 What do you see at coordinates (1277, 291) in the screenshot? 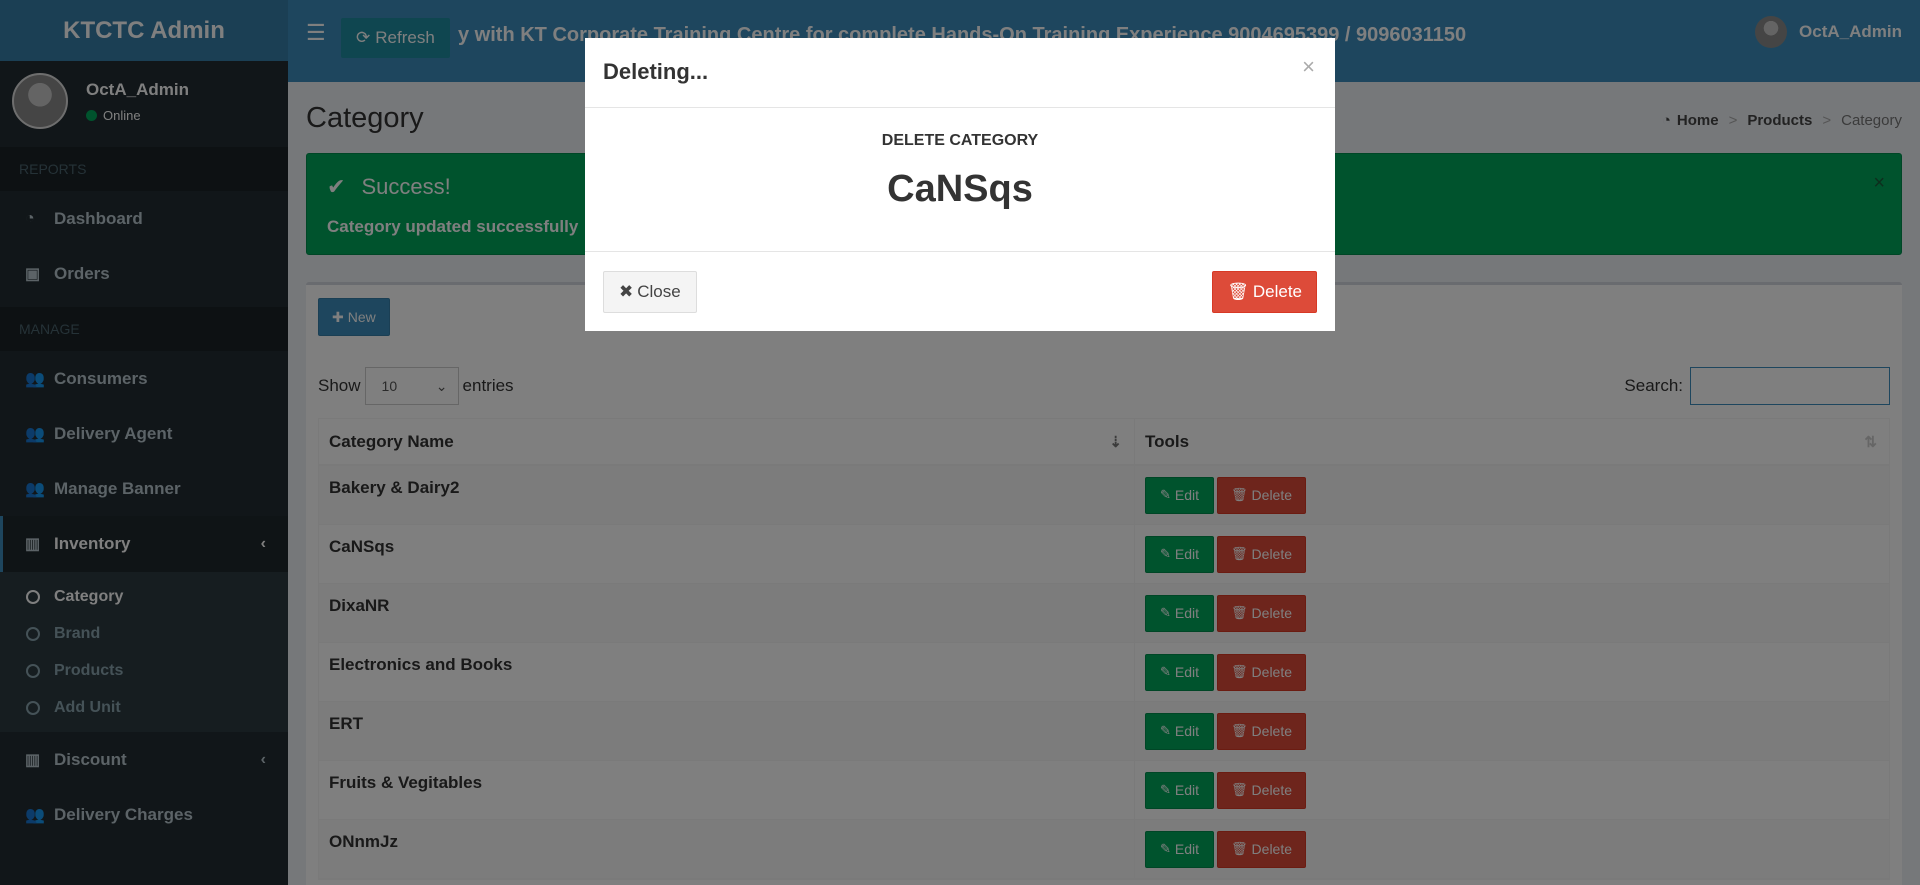
I see `delete-button-label: Delete` at bounding box center [1277, 291].